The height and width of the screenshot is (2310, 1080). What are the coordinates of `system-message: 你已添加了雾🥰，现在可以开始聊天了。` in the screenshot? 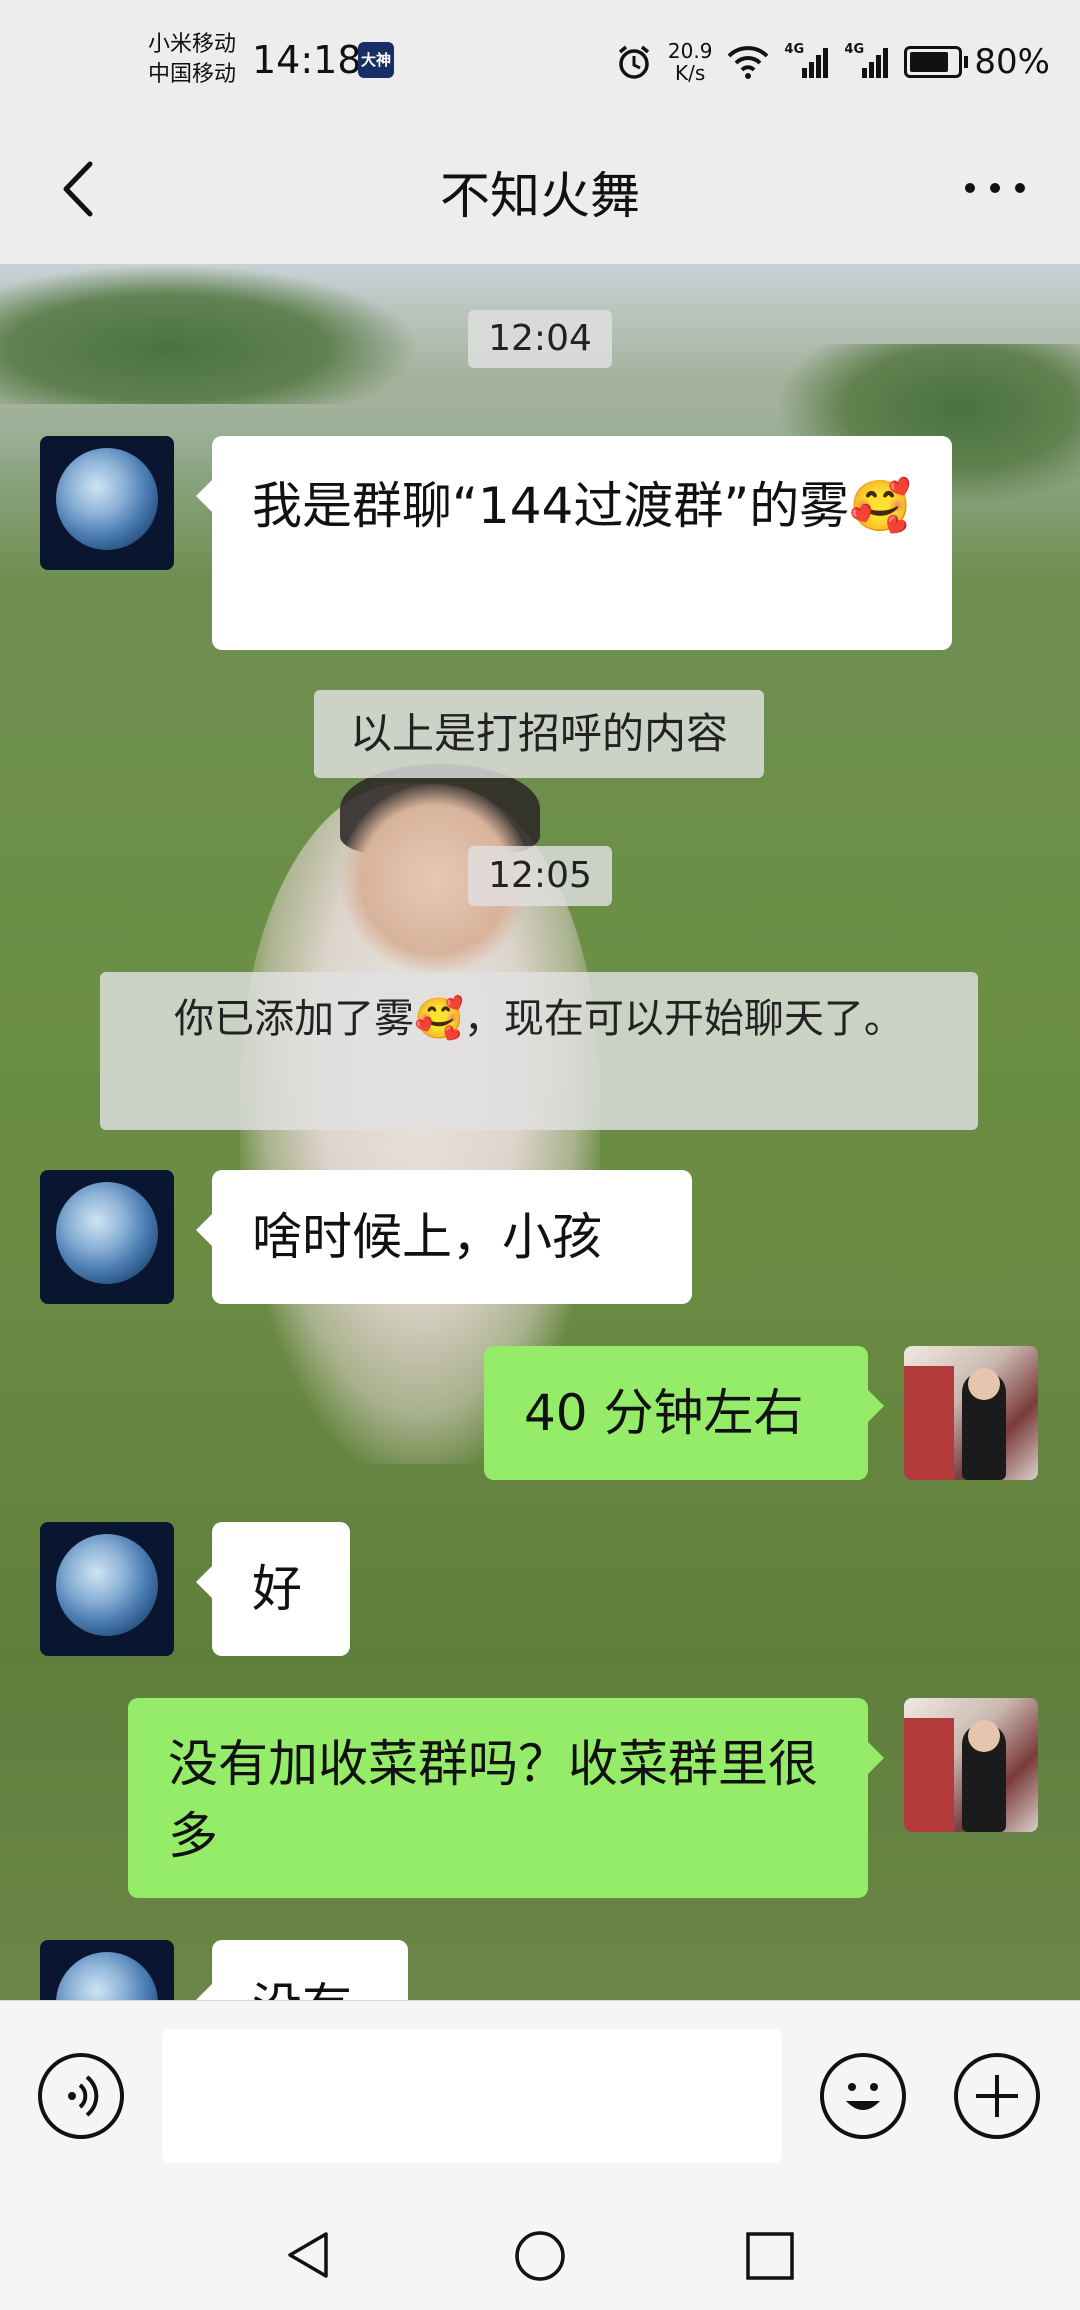 It's located at (539, 1051).